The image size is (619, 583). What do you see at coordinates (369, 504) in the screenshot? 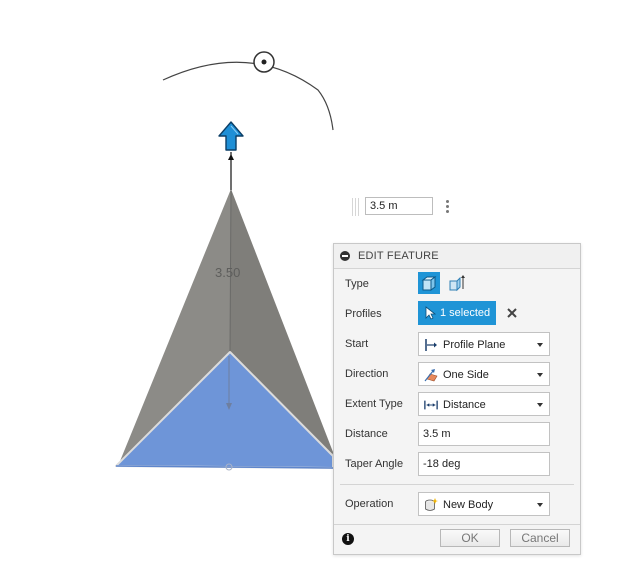
I see `operation-label: Operation` at bounding box center [369, 504].